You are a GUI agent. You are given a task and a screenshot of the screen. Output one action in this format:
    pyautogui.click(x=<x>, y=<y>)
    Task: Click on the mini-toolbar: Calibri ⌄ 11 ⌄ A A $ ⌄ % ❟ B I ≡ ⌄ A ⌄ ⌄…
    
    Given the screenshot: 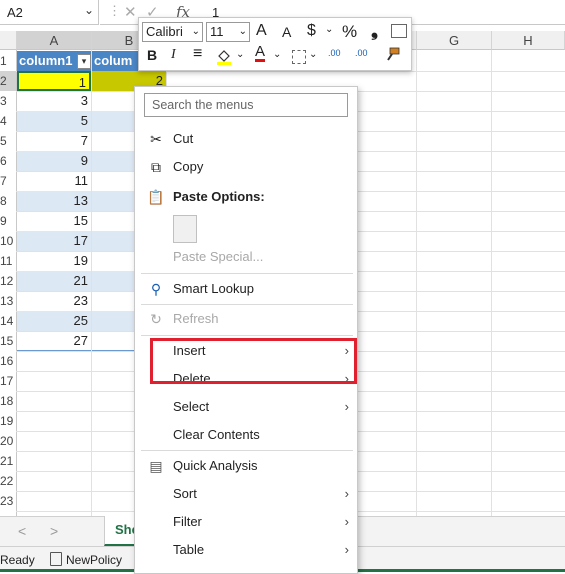 What is the action you would take?
    pyautogui.click(x=275, y=44)
    